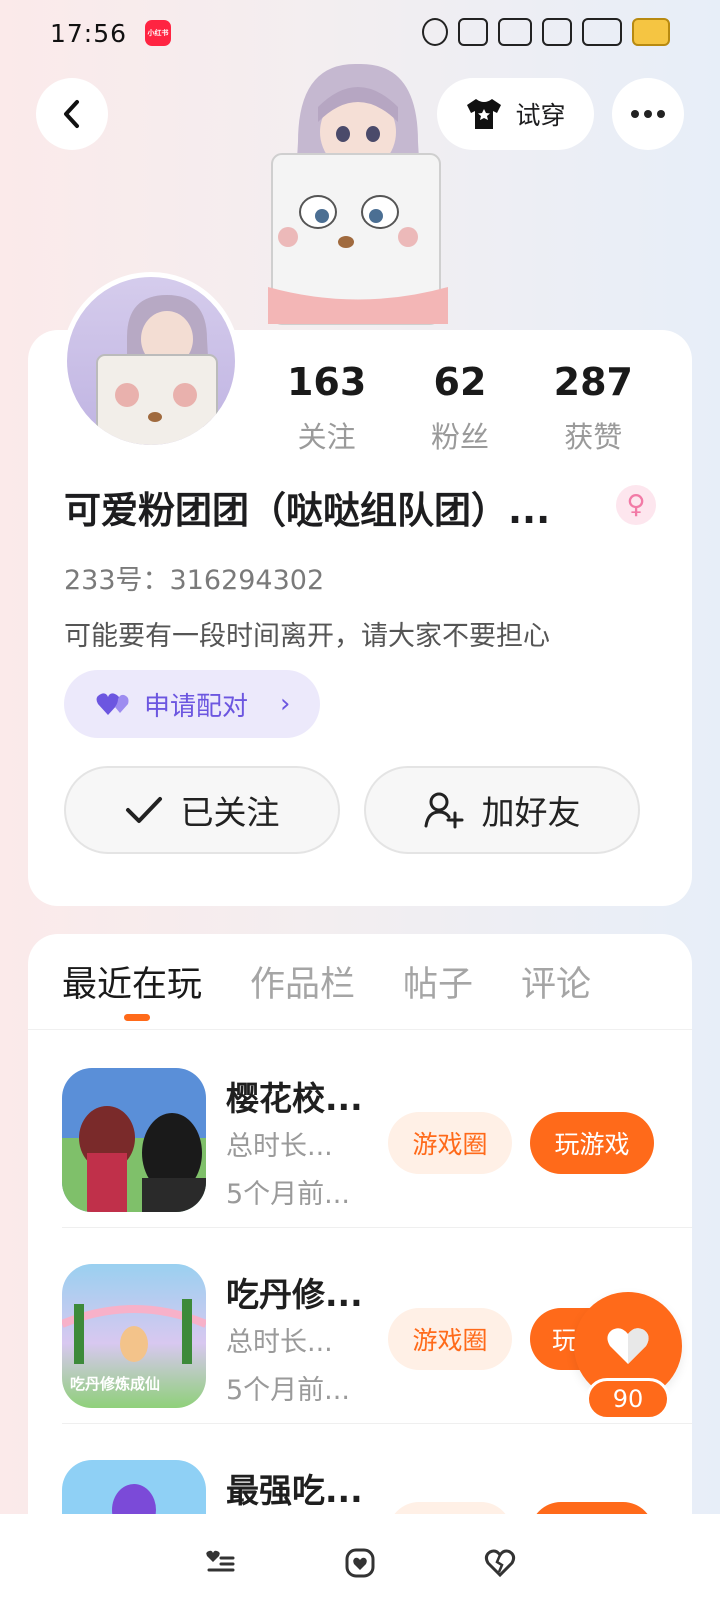 This screenshot has height=1612, width=720. I want to click on fans-label: 粉丝, so click(459, 437).